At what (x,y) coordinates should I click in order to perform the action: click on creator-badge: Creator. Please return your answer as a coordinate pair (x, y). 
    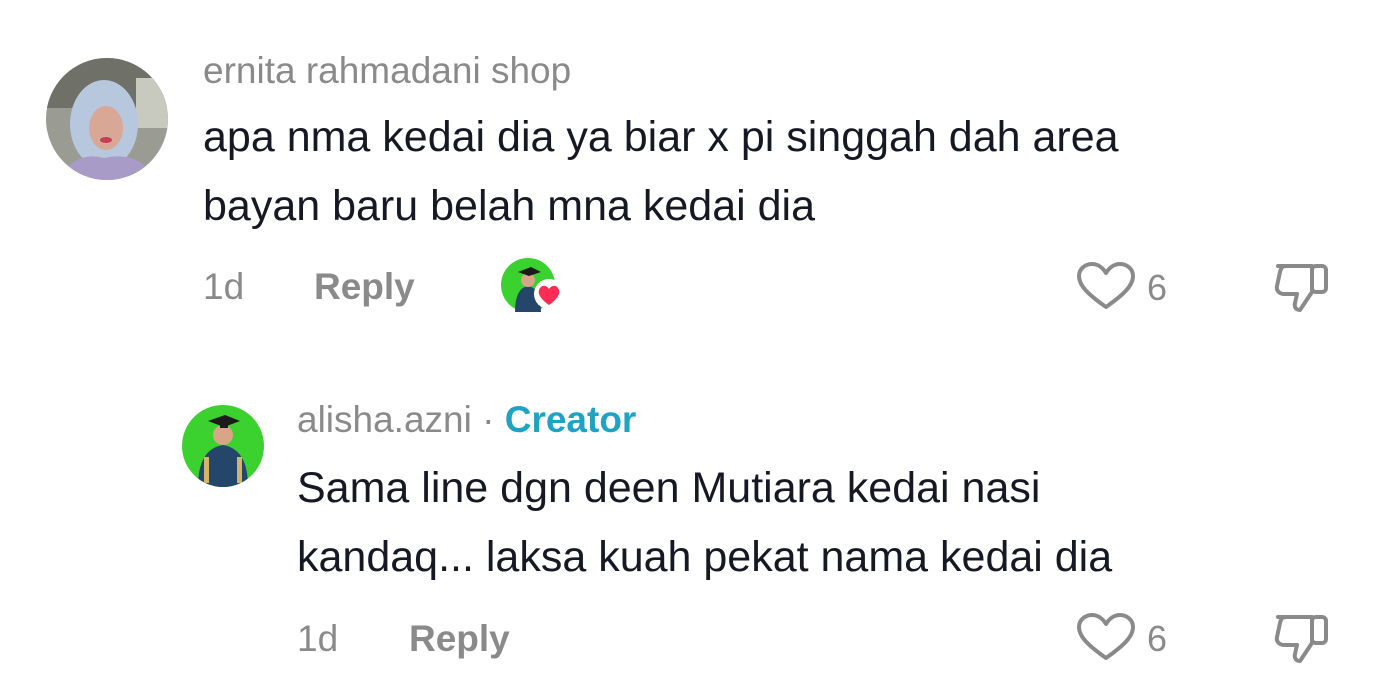
    Looking at the image, I should click on (570, 419).